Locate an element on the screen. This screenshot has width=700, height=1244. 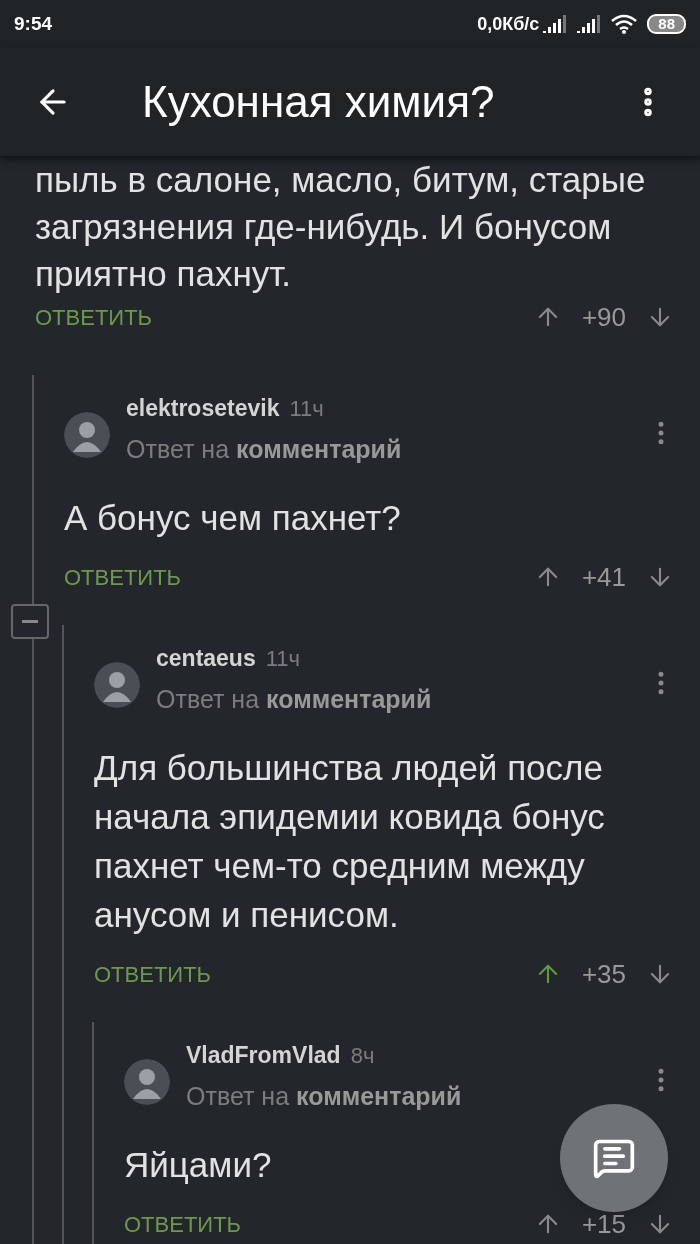
comment-text: пыль в салоне, масло, битум, старые загрязнения где-нибудь. И бонусом приятно пахнут. is located at coordinates (341, 227).